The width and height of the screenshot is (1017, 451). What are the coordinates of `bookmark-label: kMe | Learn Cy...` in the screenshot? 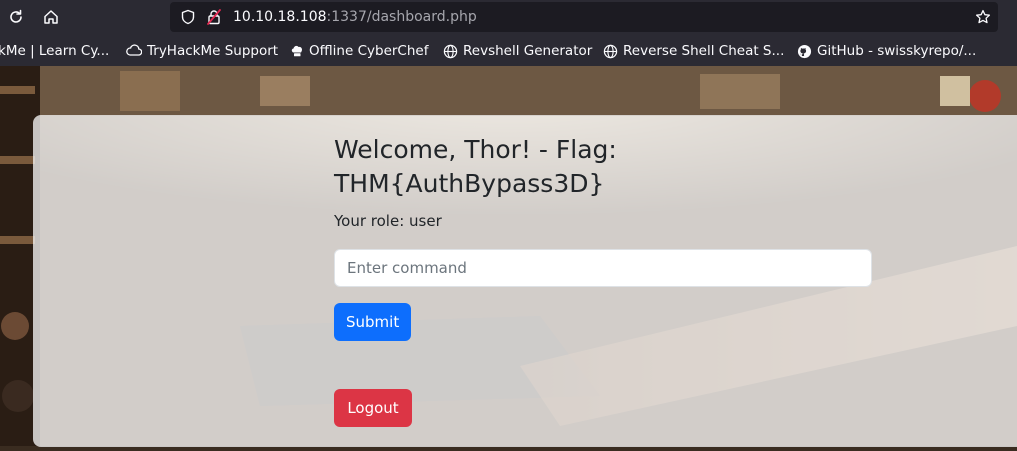 It's located at (55, 51).